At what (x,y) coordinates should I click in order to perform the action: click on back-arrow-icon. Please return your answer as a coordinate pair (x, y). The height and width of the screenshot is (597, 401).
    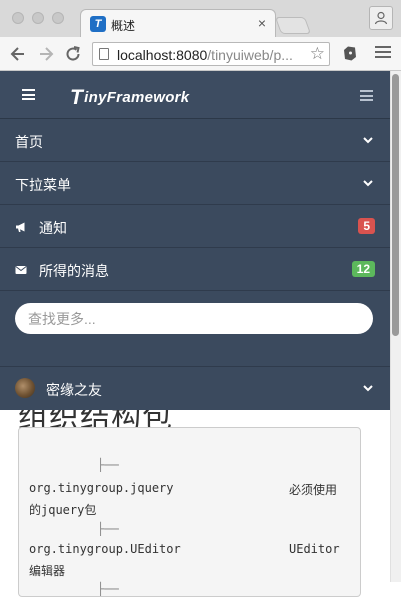
    Looking at the image, I should click on (18, 54).